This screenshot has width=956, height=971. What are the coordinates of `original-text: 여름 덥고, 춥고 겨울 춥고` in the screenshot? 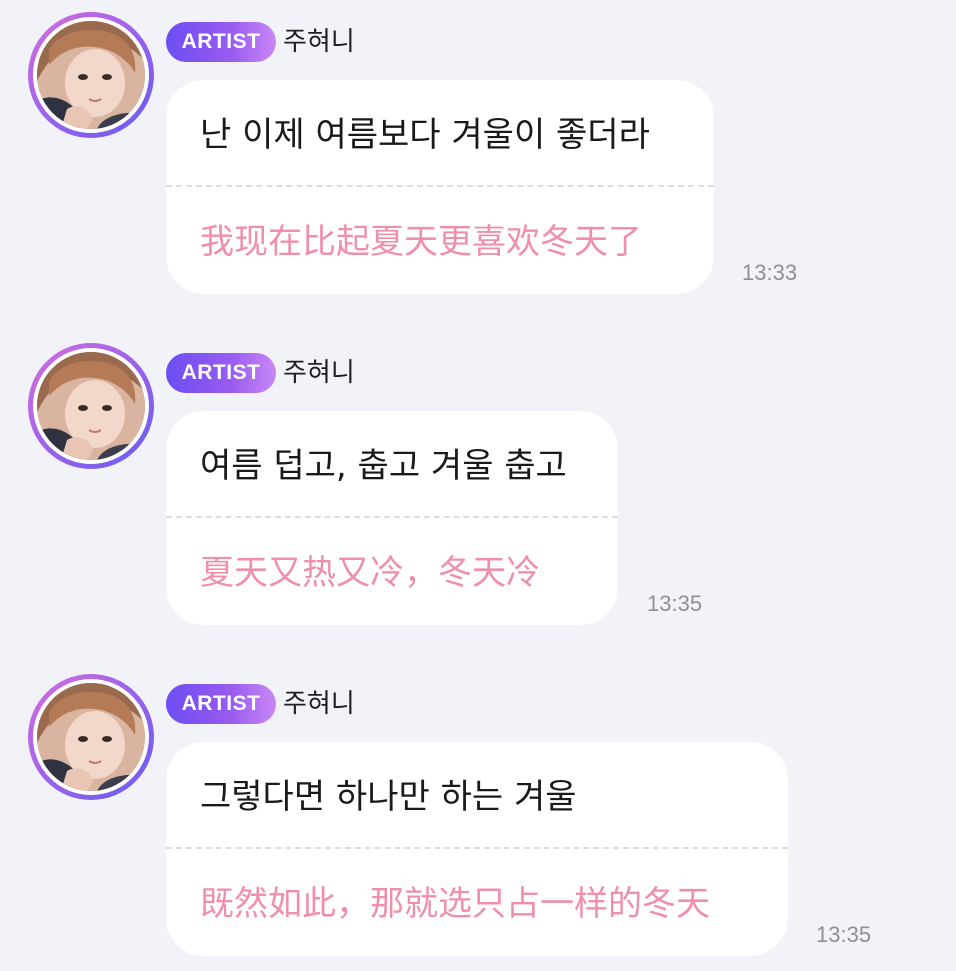 It's located at (383, 466).